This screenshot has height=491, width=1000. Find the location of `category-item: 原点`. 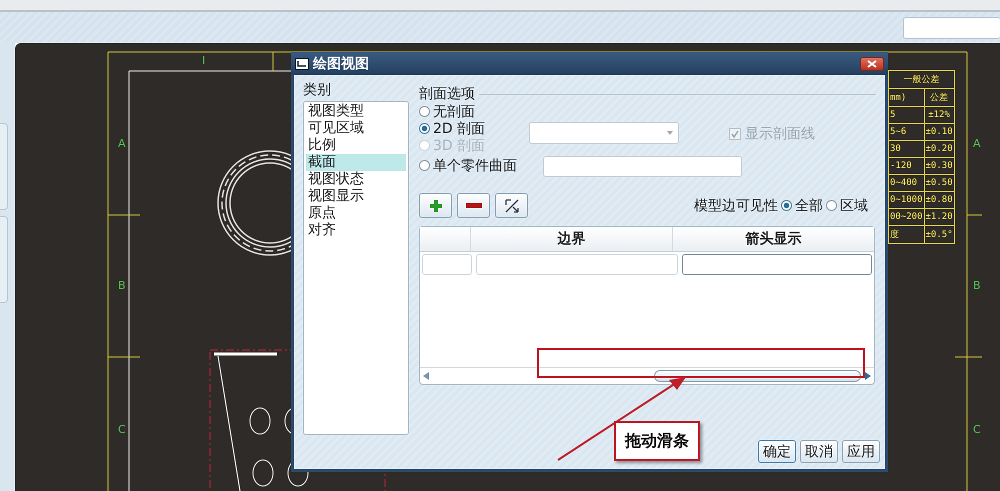

category-item: 原点 is located at coordinates (356, 213).